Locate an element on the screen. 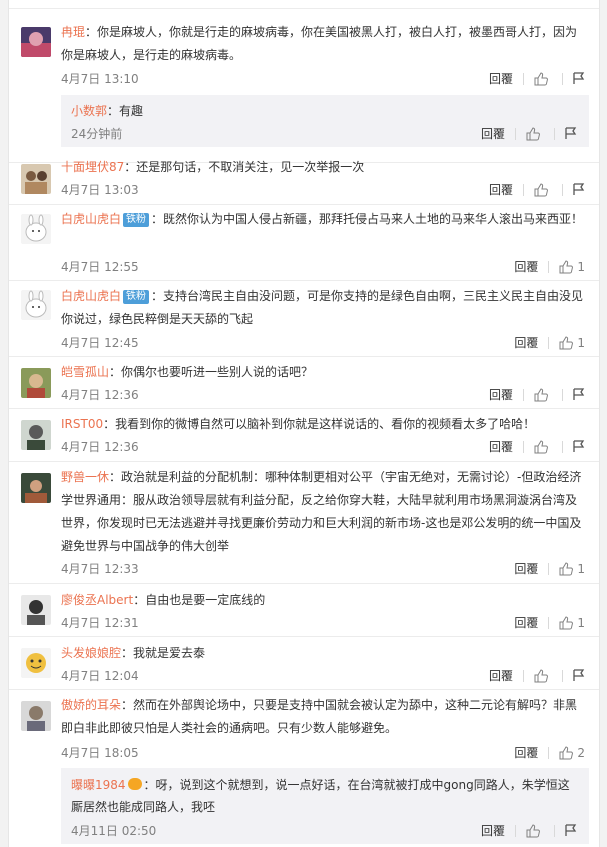  timestamp: 4月7日 12:45 is located at coordinates (100, 343).